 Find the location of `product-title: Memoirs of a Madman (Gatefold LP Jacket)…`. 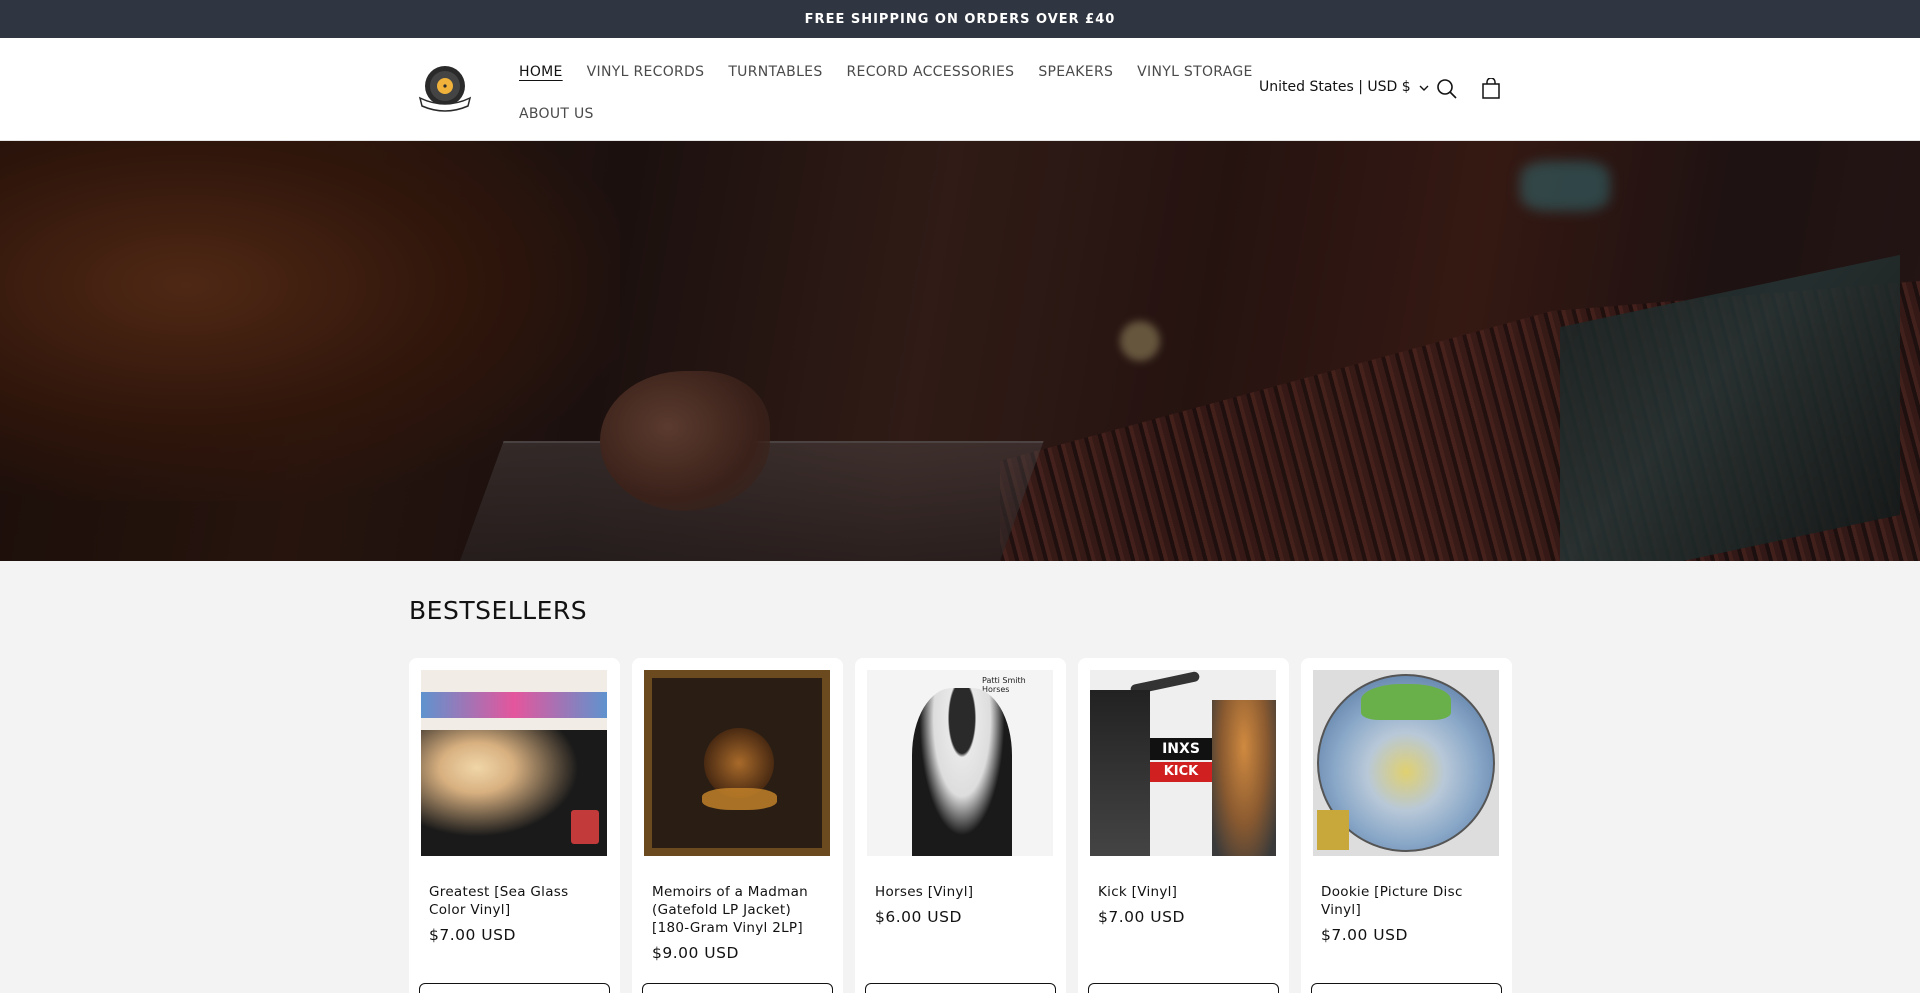

product-title: Memoirs of a Madman (Gatefold LP Jacket)… is located at coordinates (739, 910).